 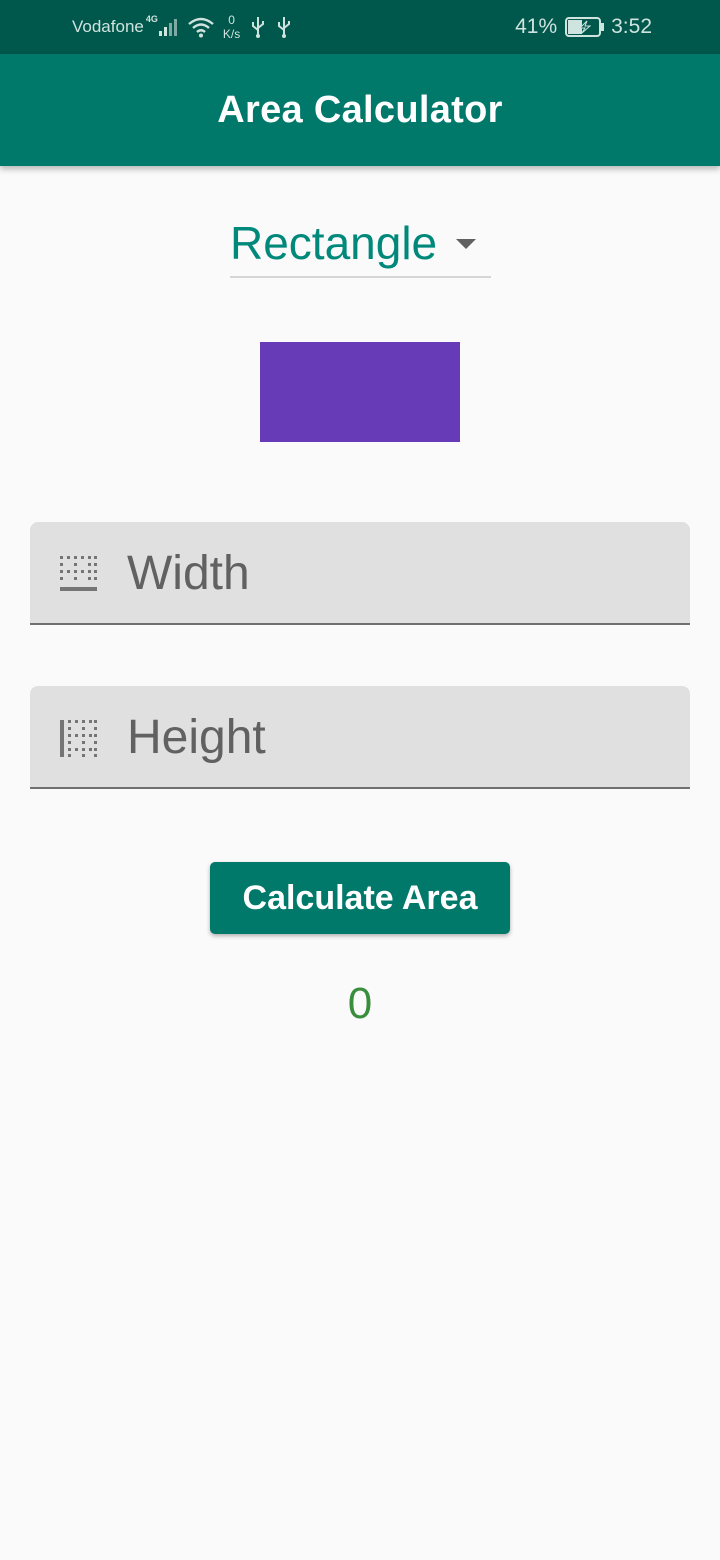 What do you see at coordinates (167, 27) in the screenshot?
I see `signal-icon` at bounding box center [167, 27].